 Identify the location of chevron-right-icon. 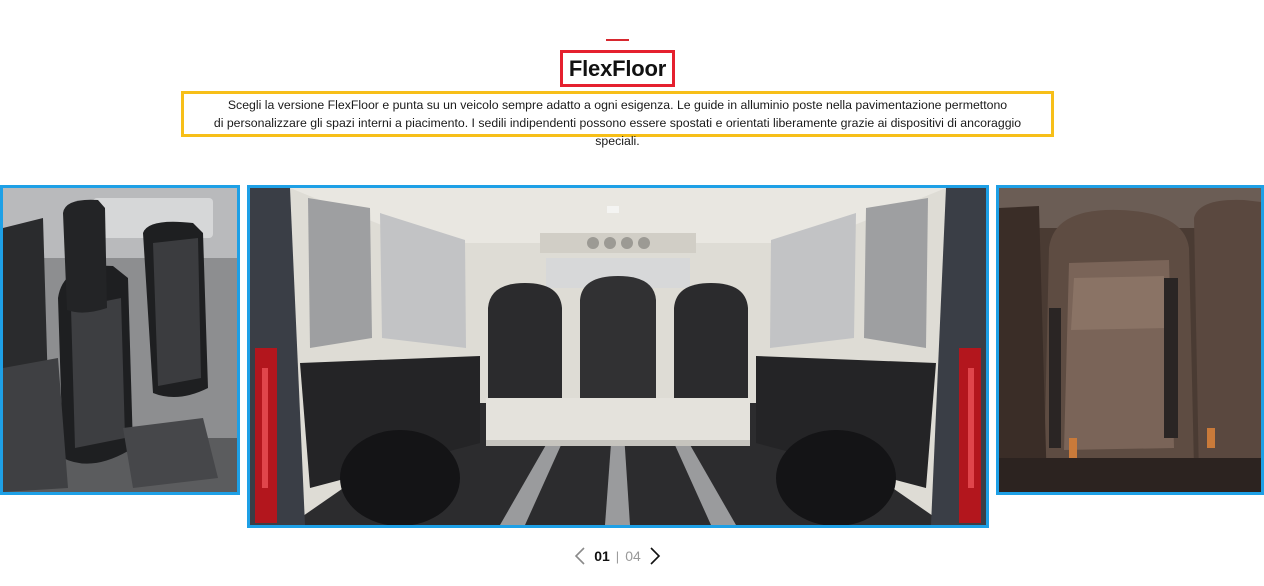
(655, 556).